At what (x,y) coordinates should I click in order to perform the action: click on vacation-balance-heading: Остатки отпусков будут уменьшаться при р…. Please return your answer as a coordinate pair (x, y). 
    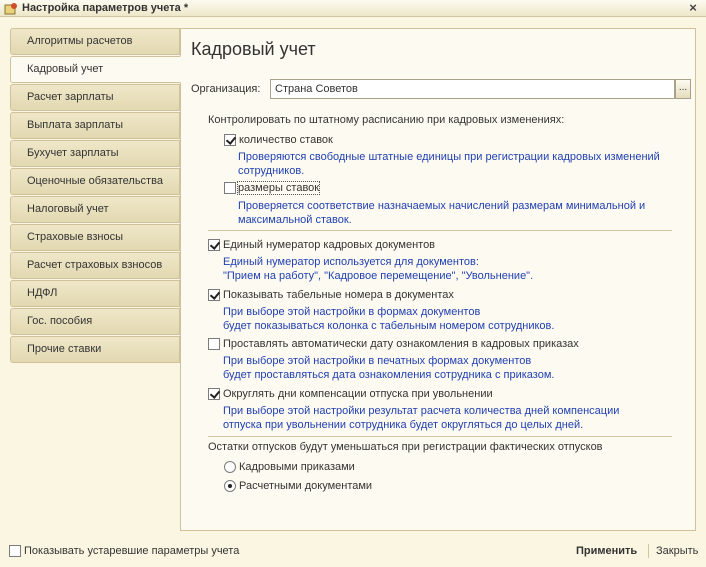
    Looking at the image, I should click on (405, 447).